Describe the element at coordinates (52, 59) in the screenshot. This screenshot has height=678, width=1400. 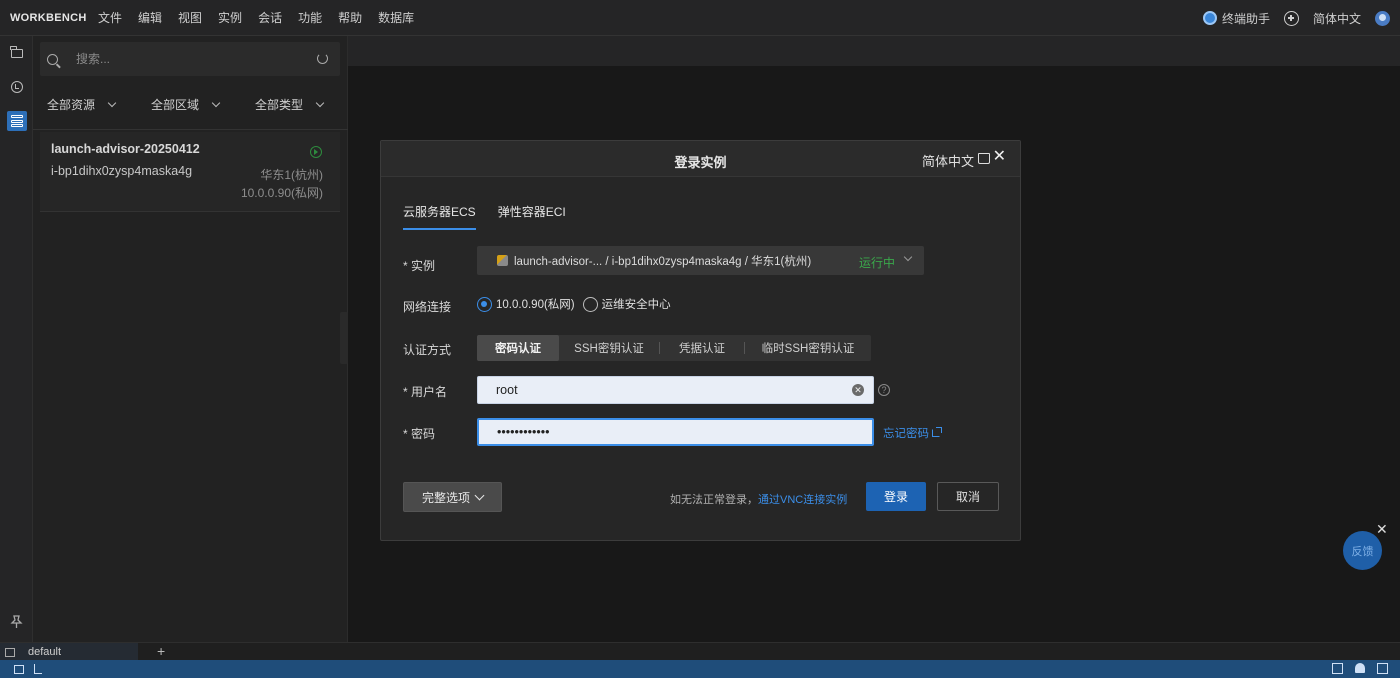
I see `search-icon` at that location.